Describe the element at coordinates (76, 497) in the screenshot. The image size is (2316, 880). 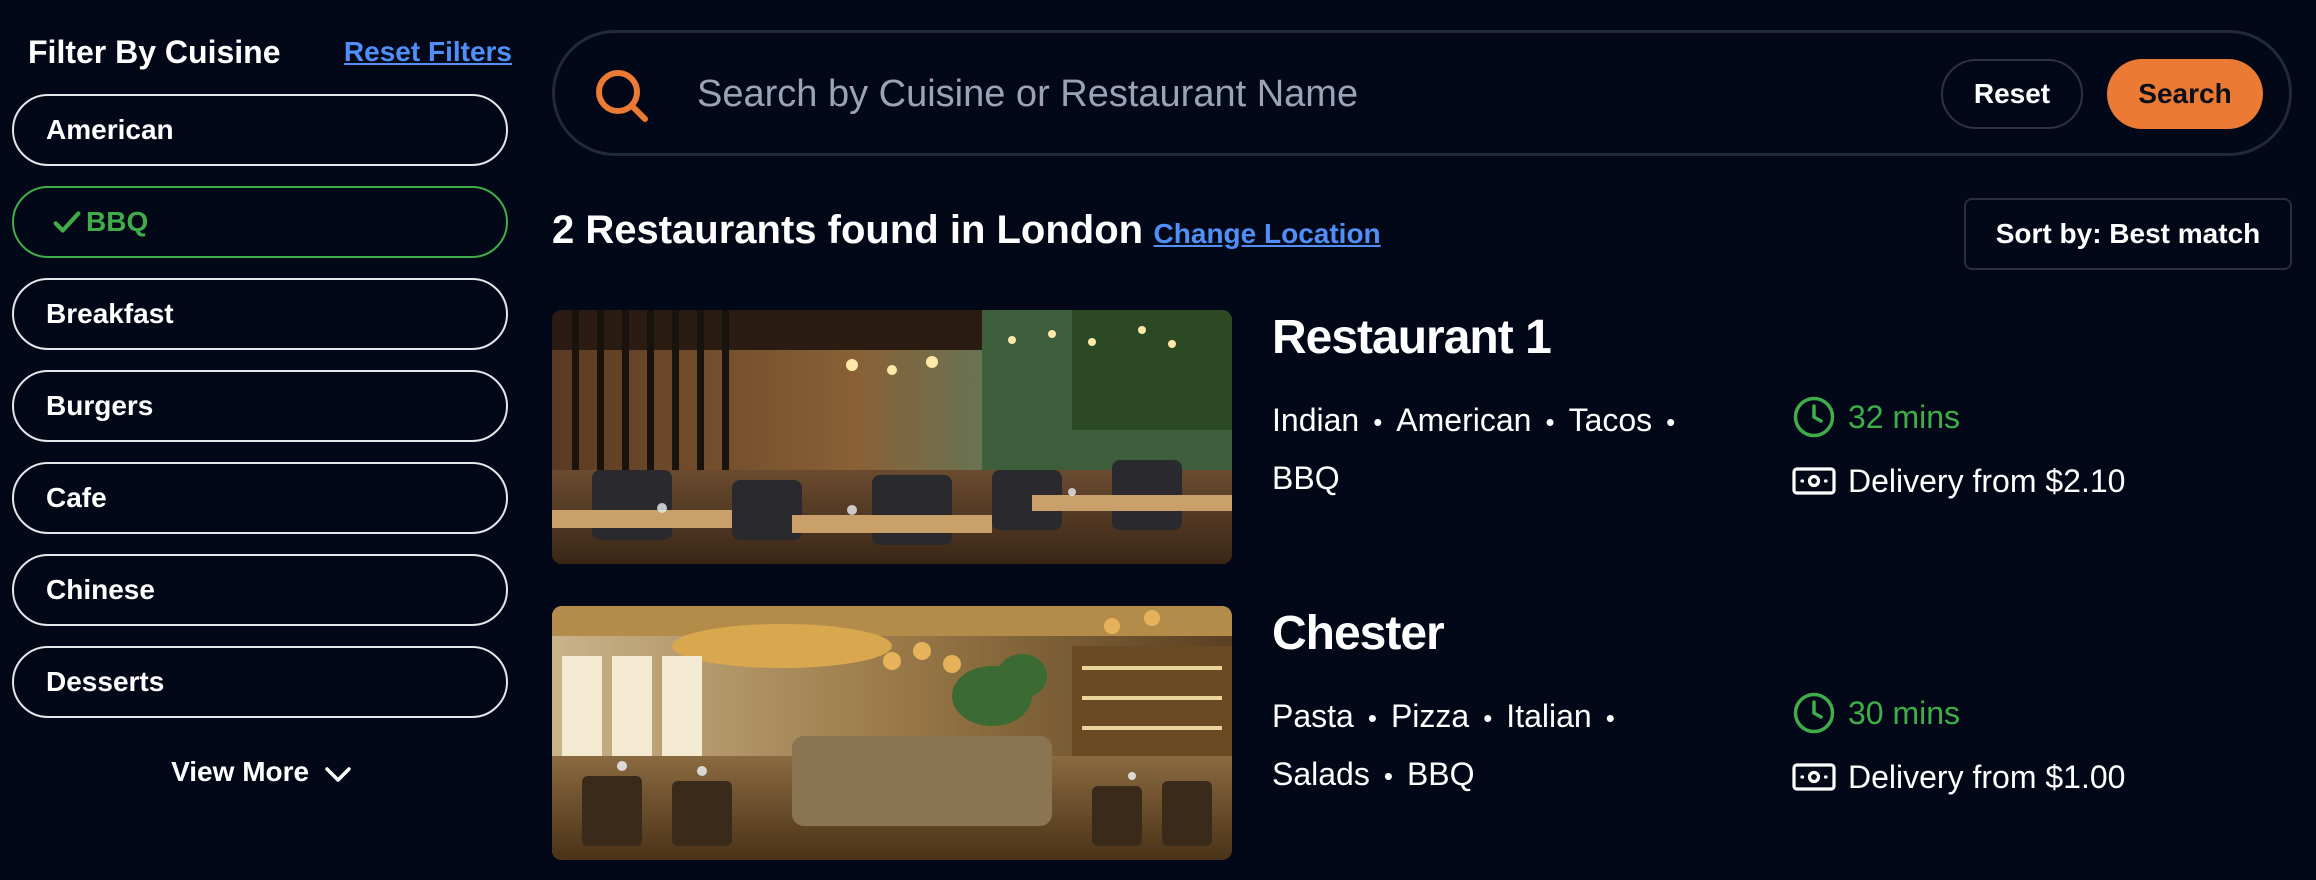
I see `cuisine-label: Cafe` at that location.